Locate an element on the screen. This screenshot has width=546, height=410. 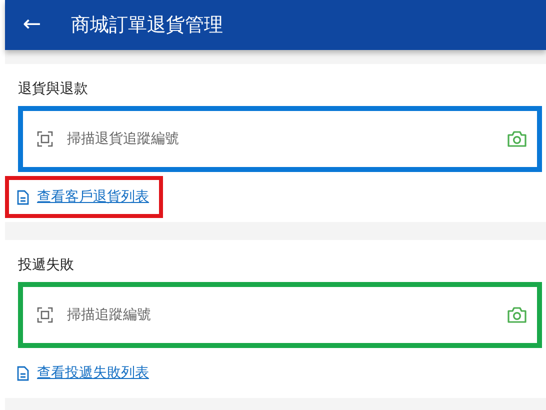
list-link: 查看客戶退貨列表 is located at coordinates (93, 197).